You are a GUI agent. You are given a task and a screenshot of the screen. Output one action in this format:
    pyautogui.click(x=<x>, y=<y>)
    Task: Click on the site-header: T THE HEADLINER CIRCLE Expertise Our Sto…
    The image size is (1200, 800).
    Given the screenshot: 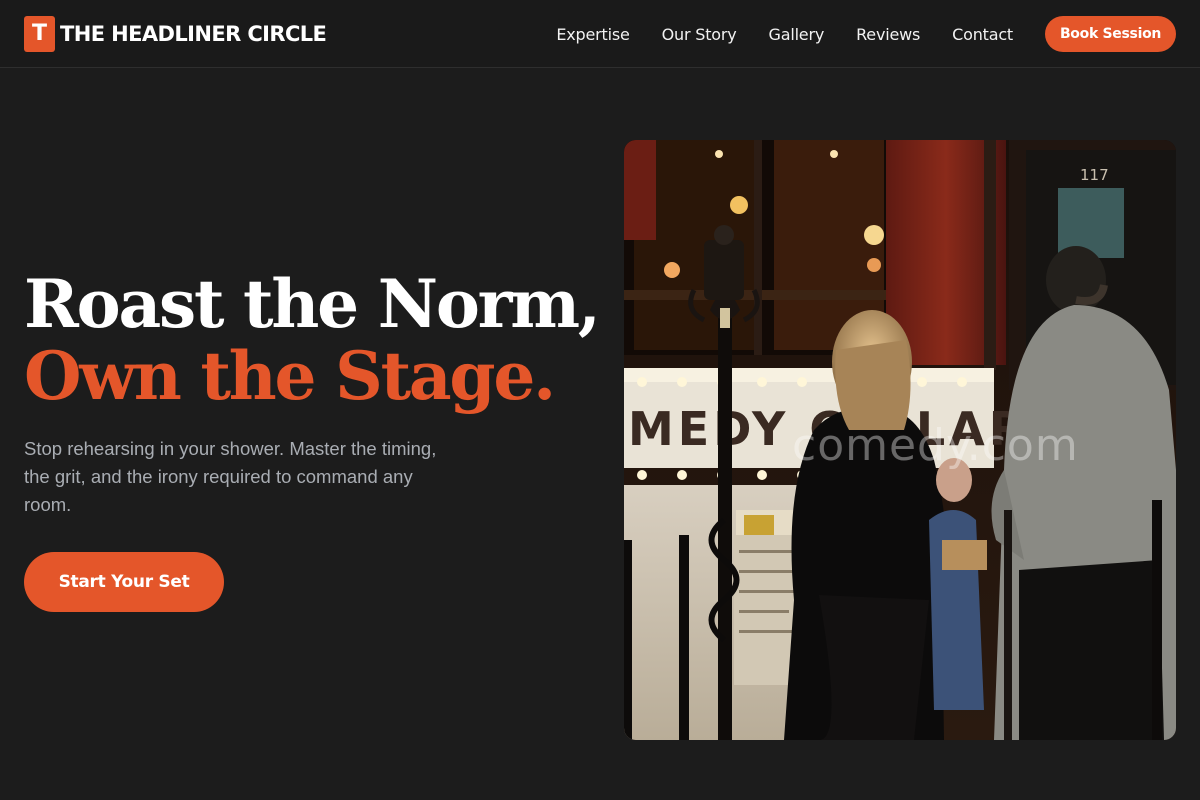 What is the action you would take?
    pyautogui.click(x=600, y=34)
    